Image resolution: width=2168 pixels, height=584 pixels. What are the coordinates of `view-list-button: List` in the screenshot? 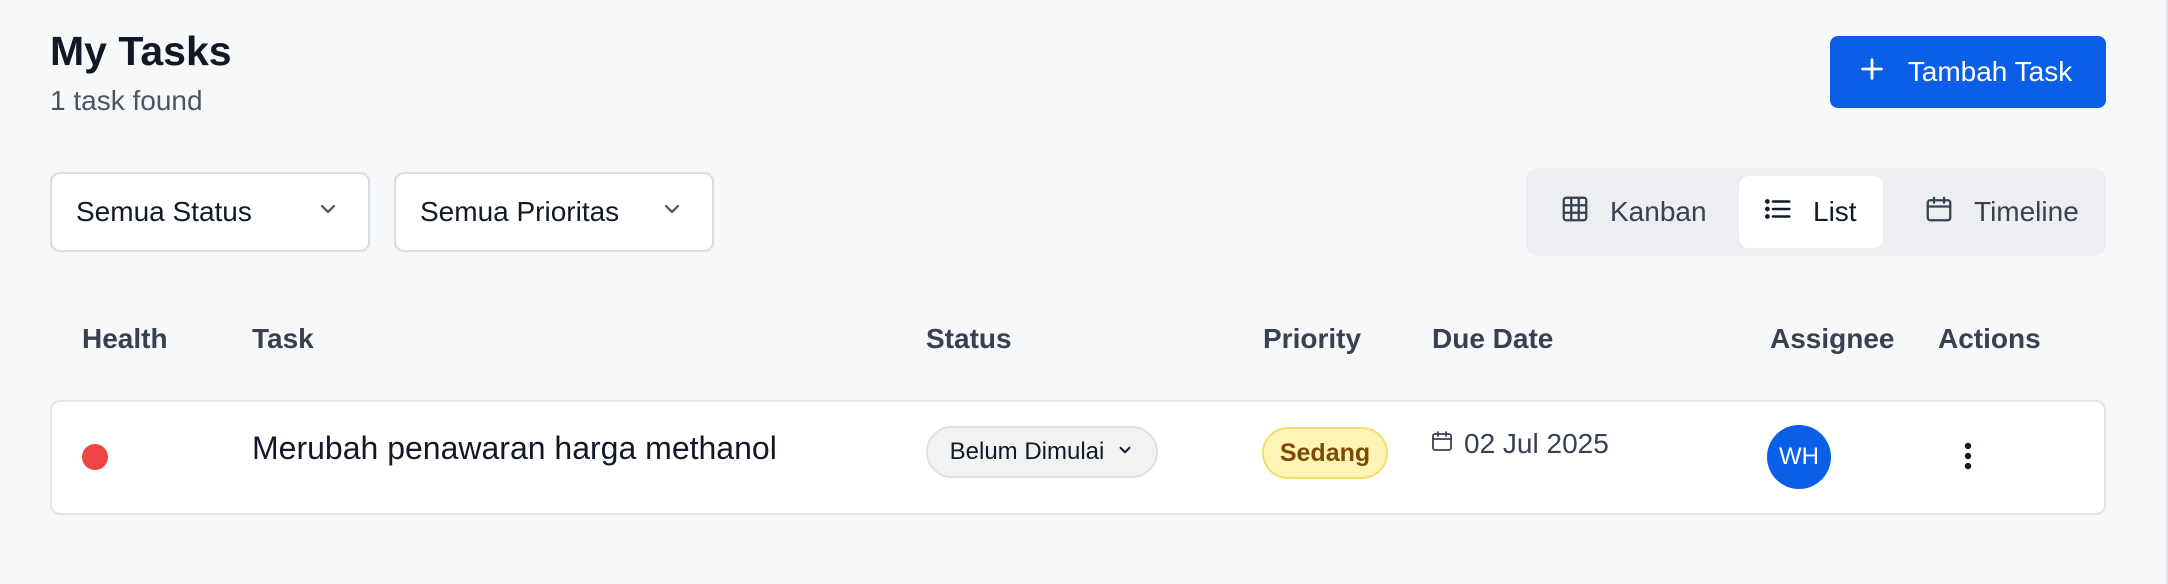 It's located at (1811, 212).